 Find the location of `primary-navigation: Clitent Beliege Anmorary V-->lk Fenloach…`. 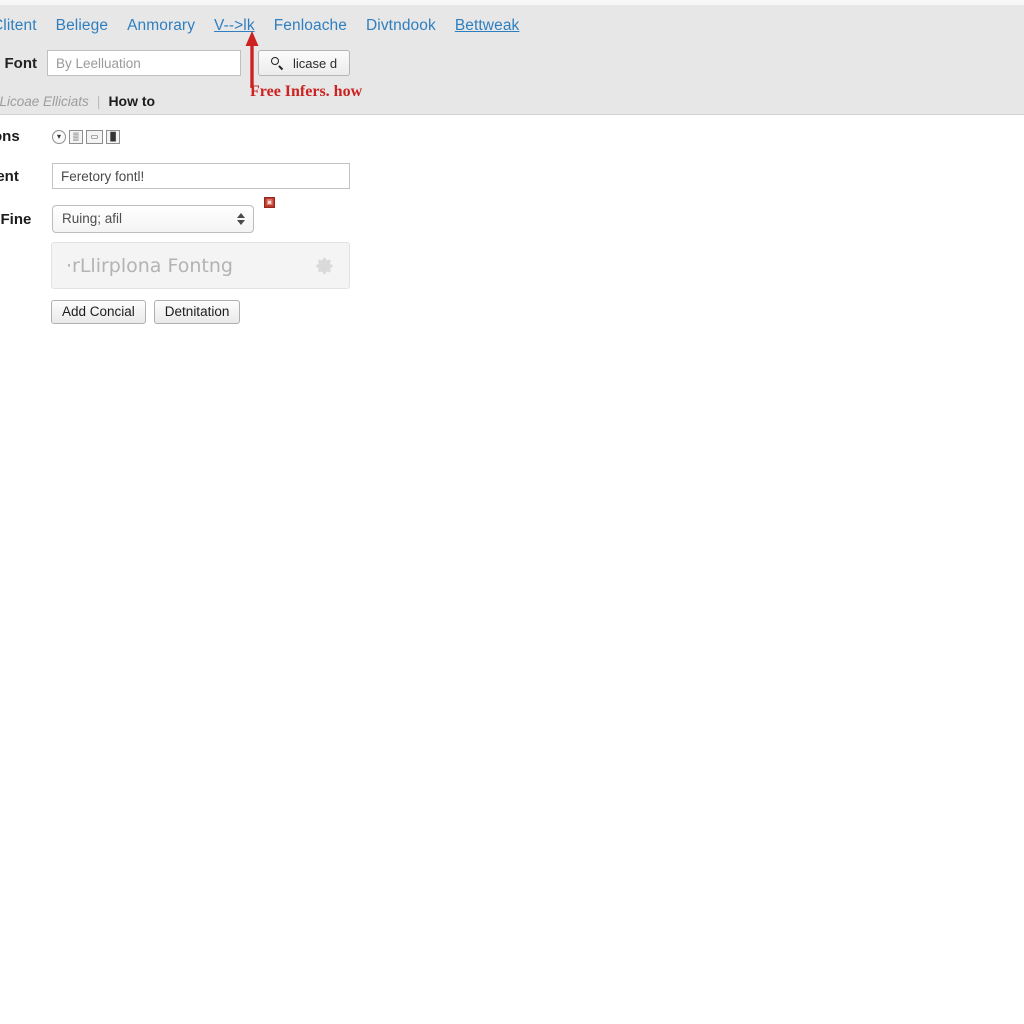

primary-navigation: Clitent Beliege Anmorary V-->lk Fenloach… is located at coordinates (259, 26).